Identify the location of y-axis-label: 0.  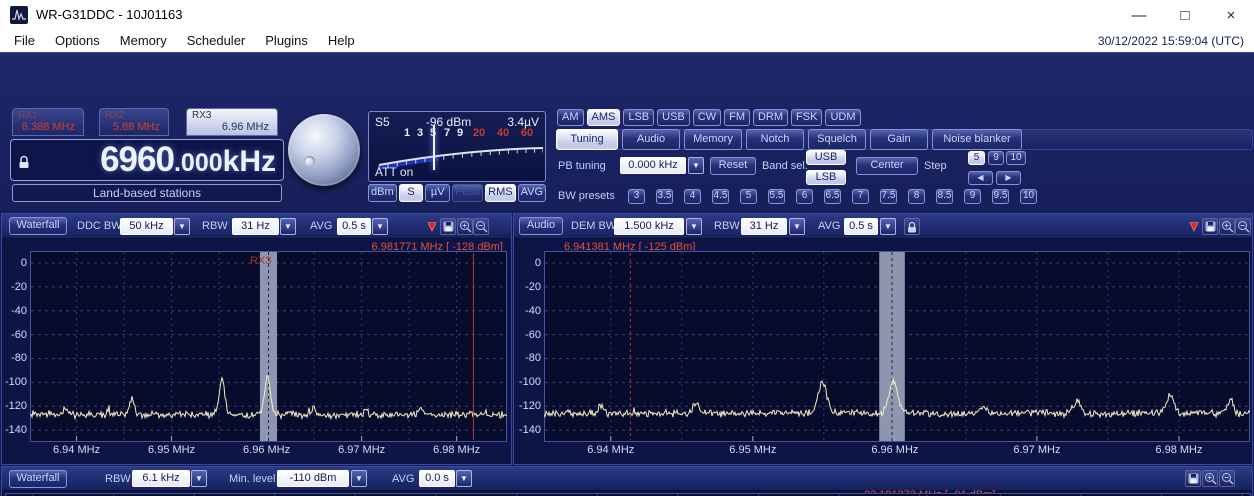
(23, 262).